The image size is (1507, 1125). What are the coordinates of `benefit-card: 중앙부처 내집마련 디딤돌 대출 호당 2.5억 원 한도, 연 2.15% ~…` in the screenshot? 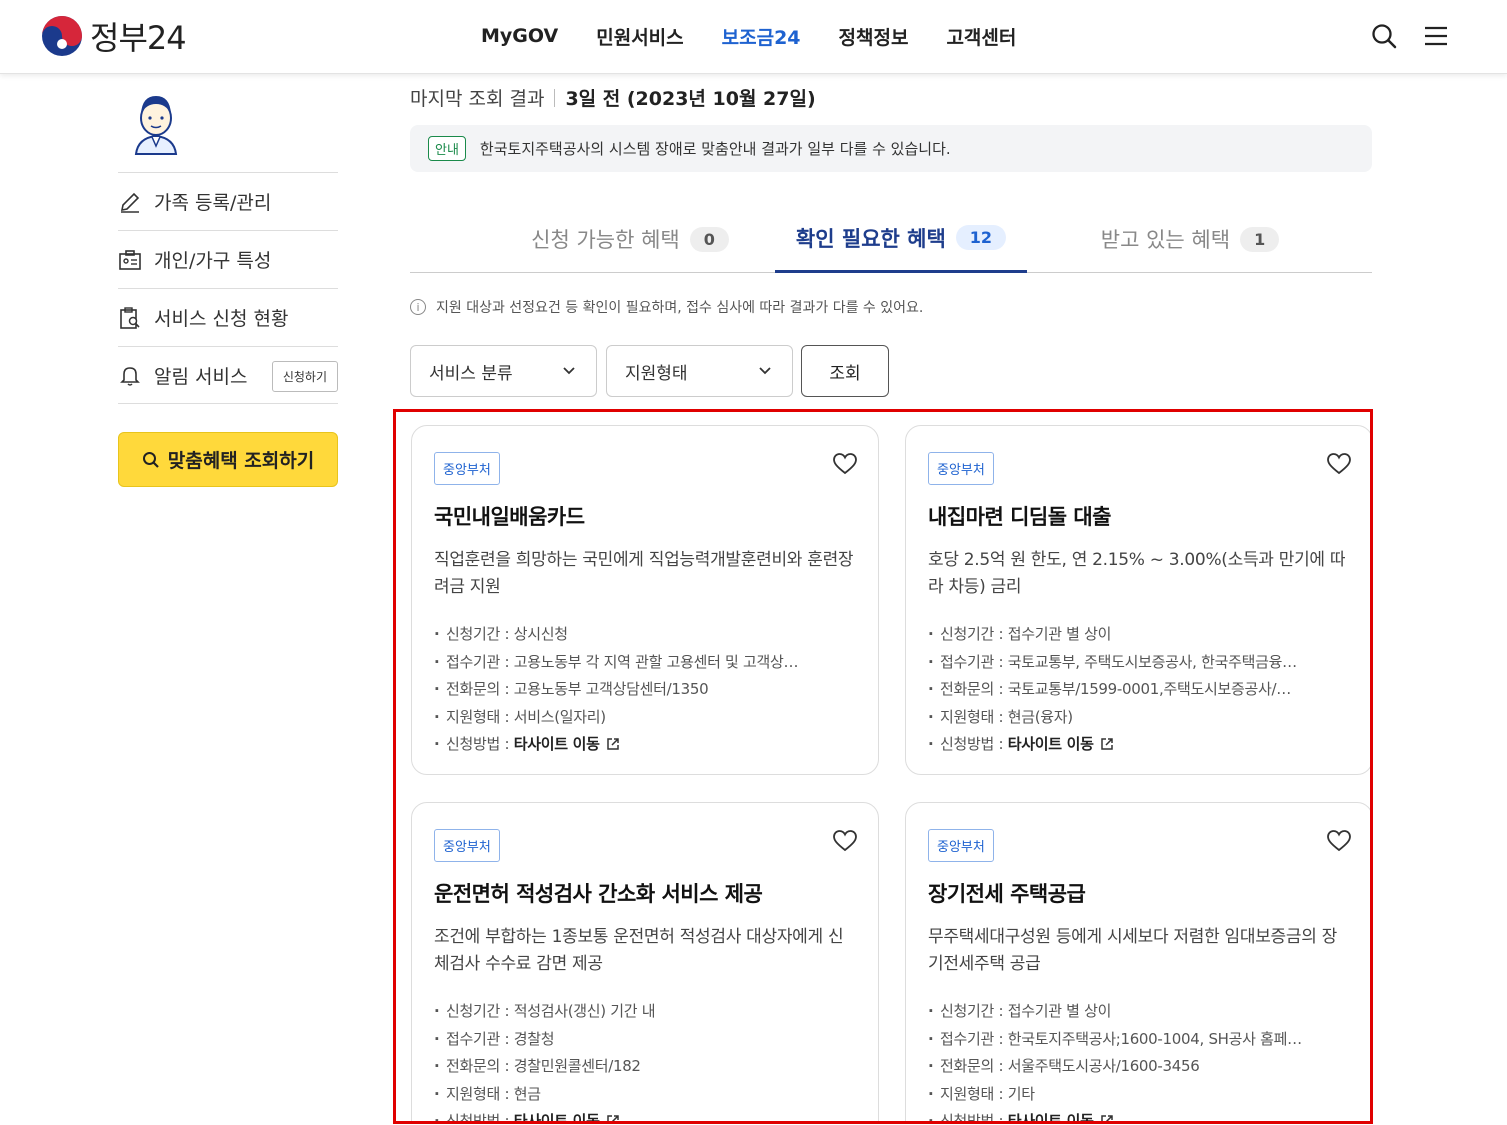 It's located at (1137, 600).